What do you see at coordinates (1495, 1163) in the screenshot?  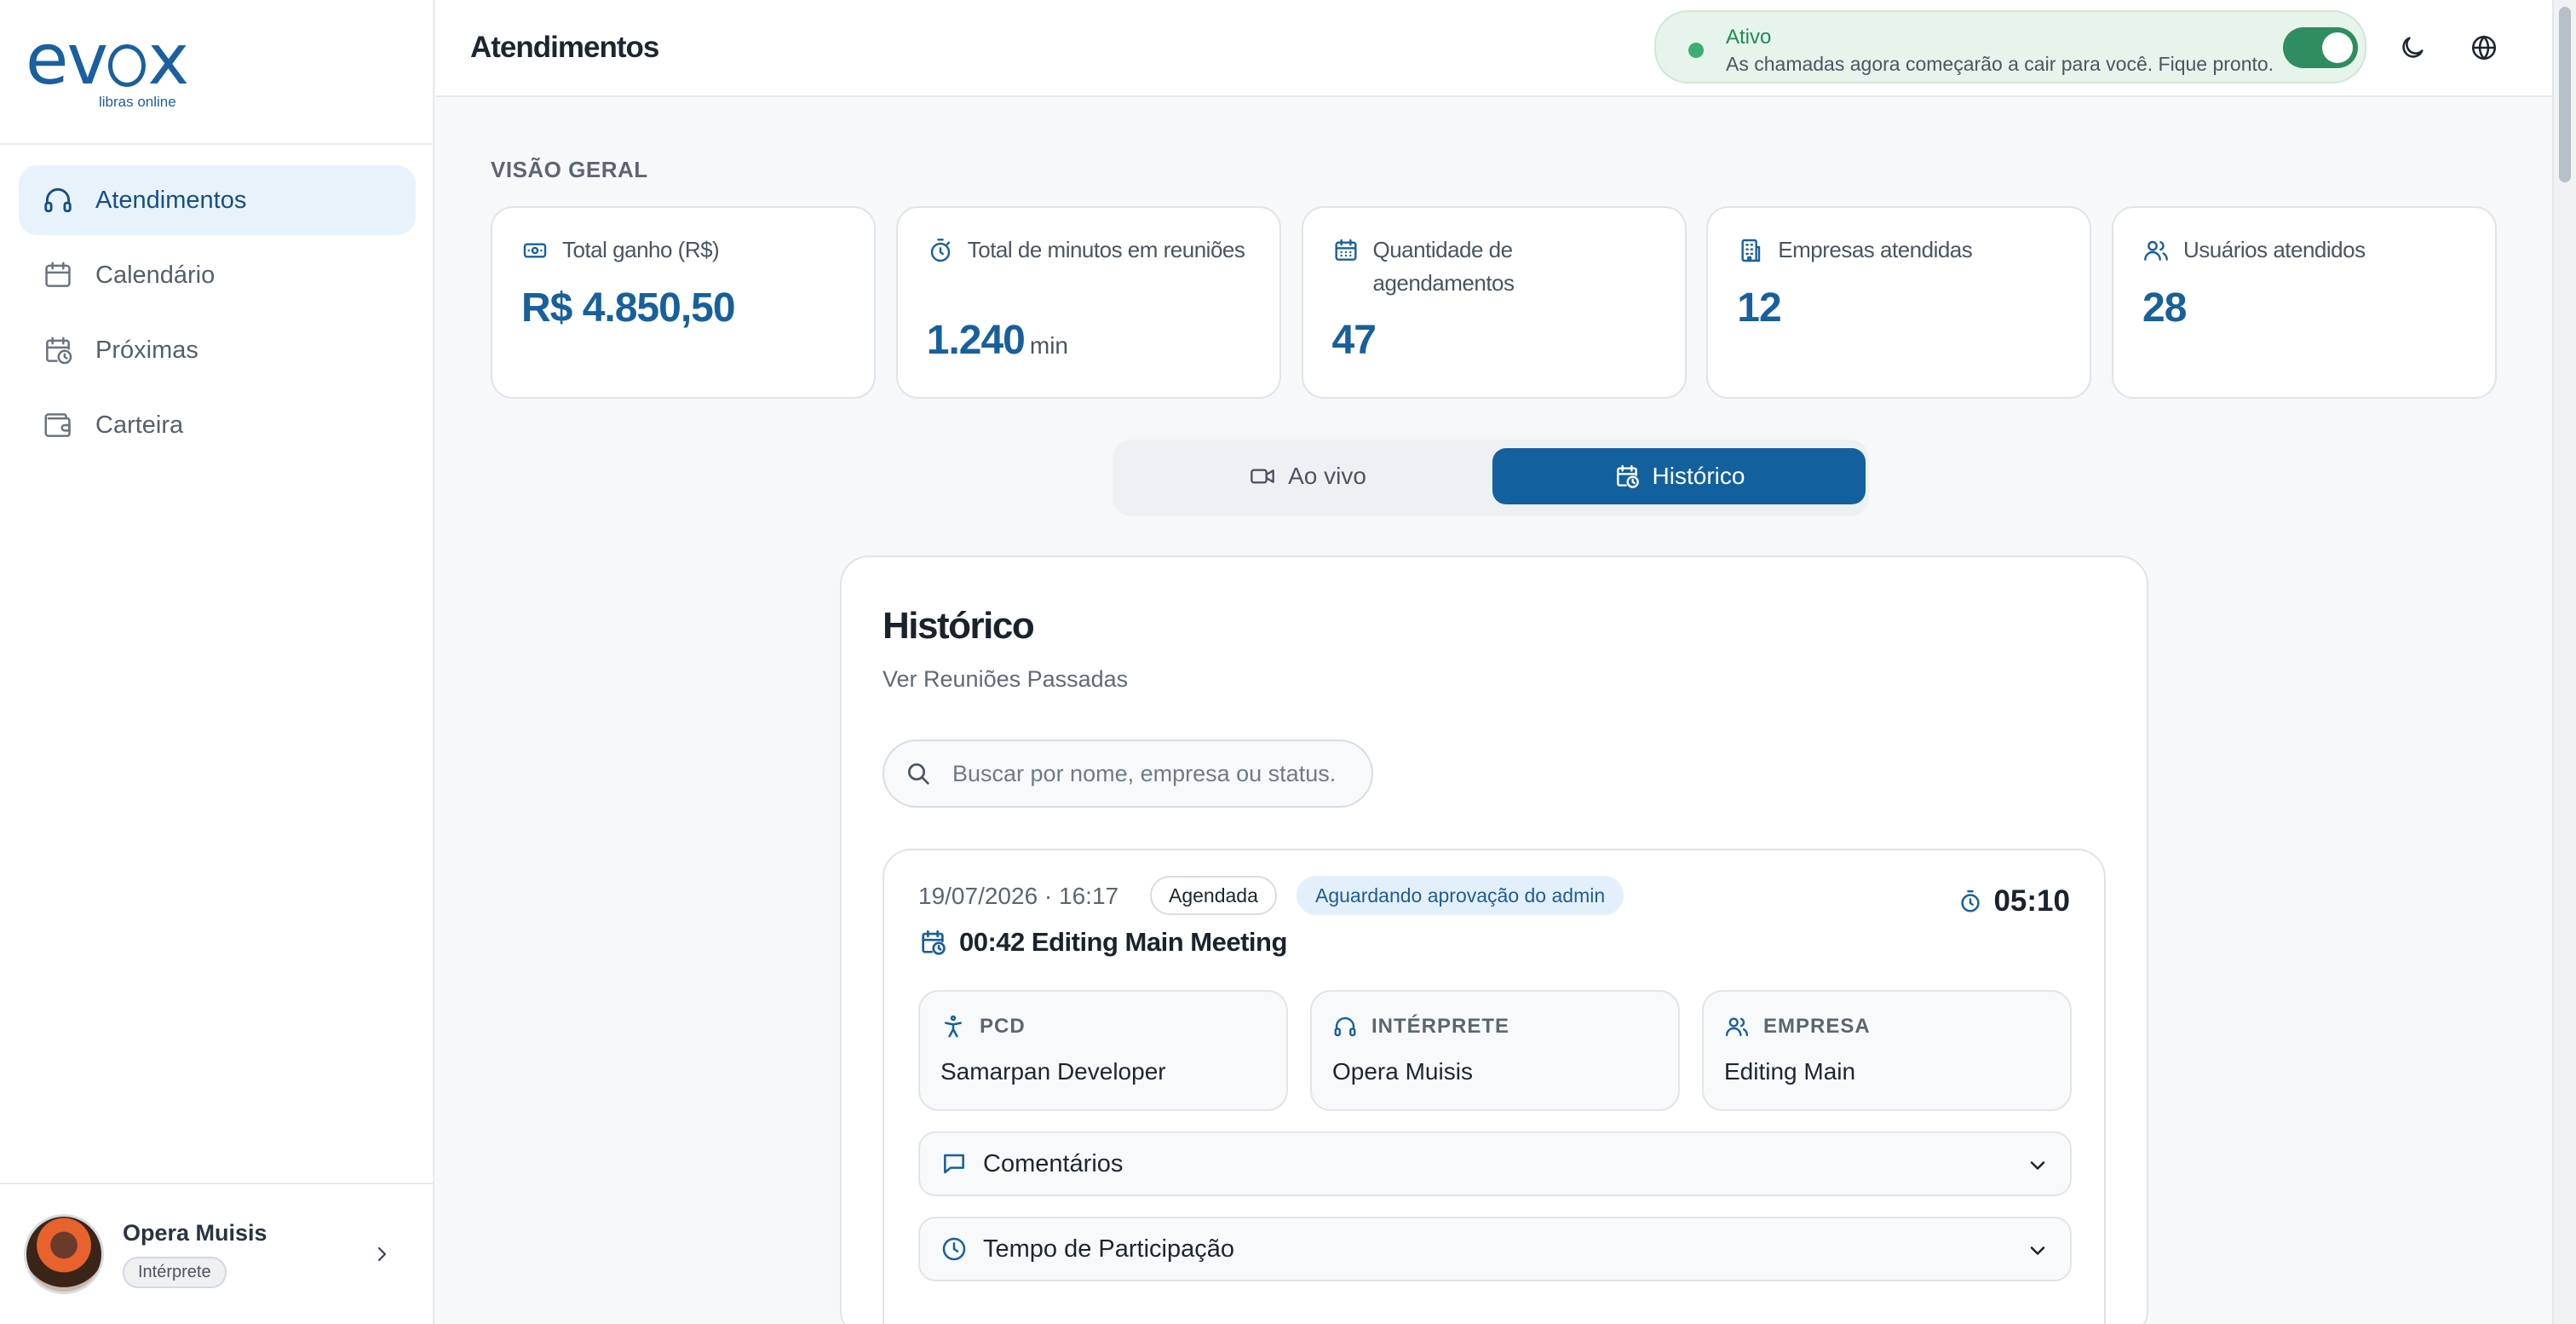 I see `comments-accordion: Comentários` at bounding box center [1495, 1163].